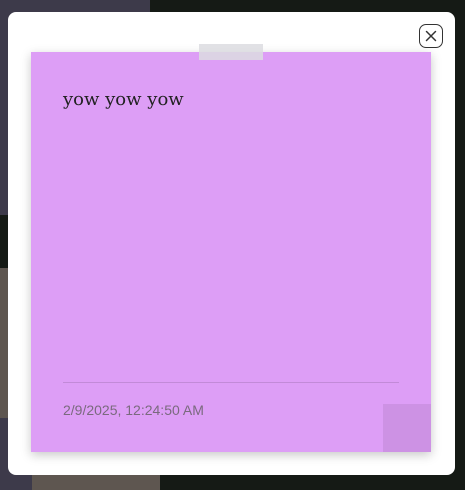 The width and height of the screenshot is (465, 490). I want to click on close-x-icon, so click(431, 36).